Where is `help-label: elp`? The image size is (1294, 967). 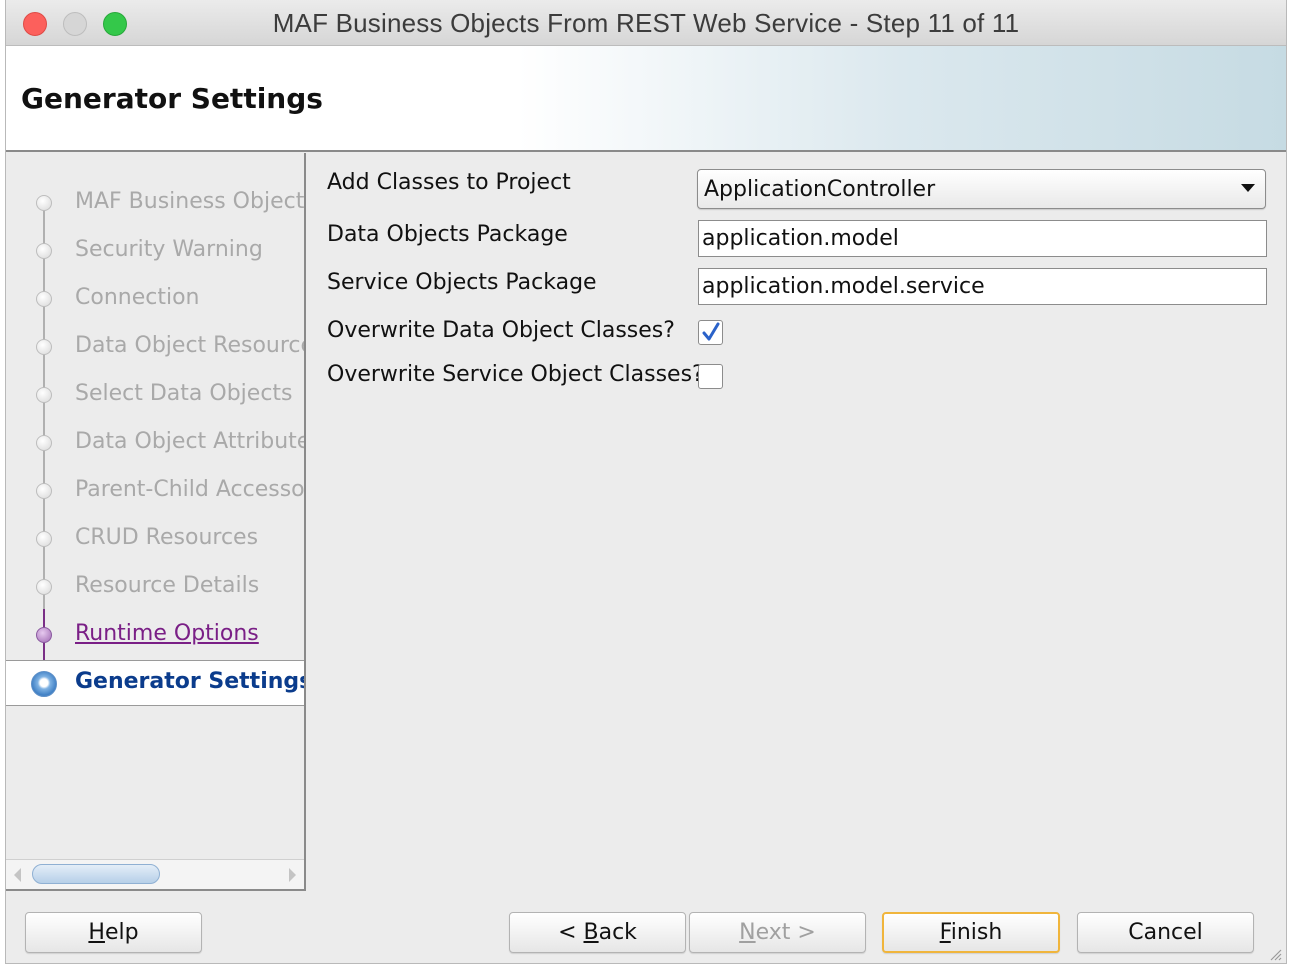
help-label: elp is located at coordinates (121, 932).